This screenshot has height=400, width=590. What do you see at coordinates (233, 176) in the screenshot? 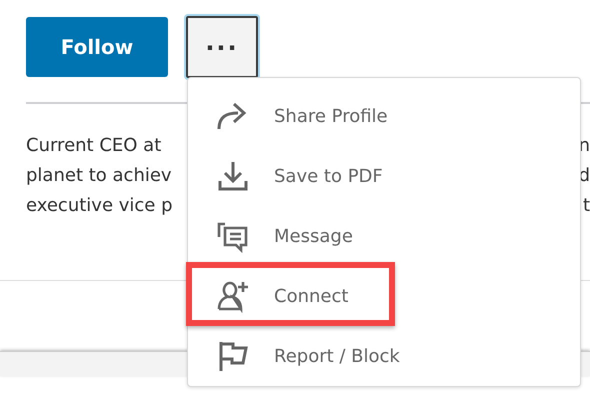
I see `download-icon` at bounding box center [233, 176].